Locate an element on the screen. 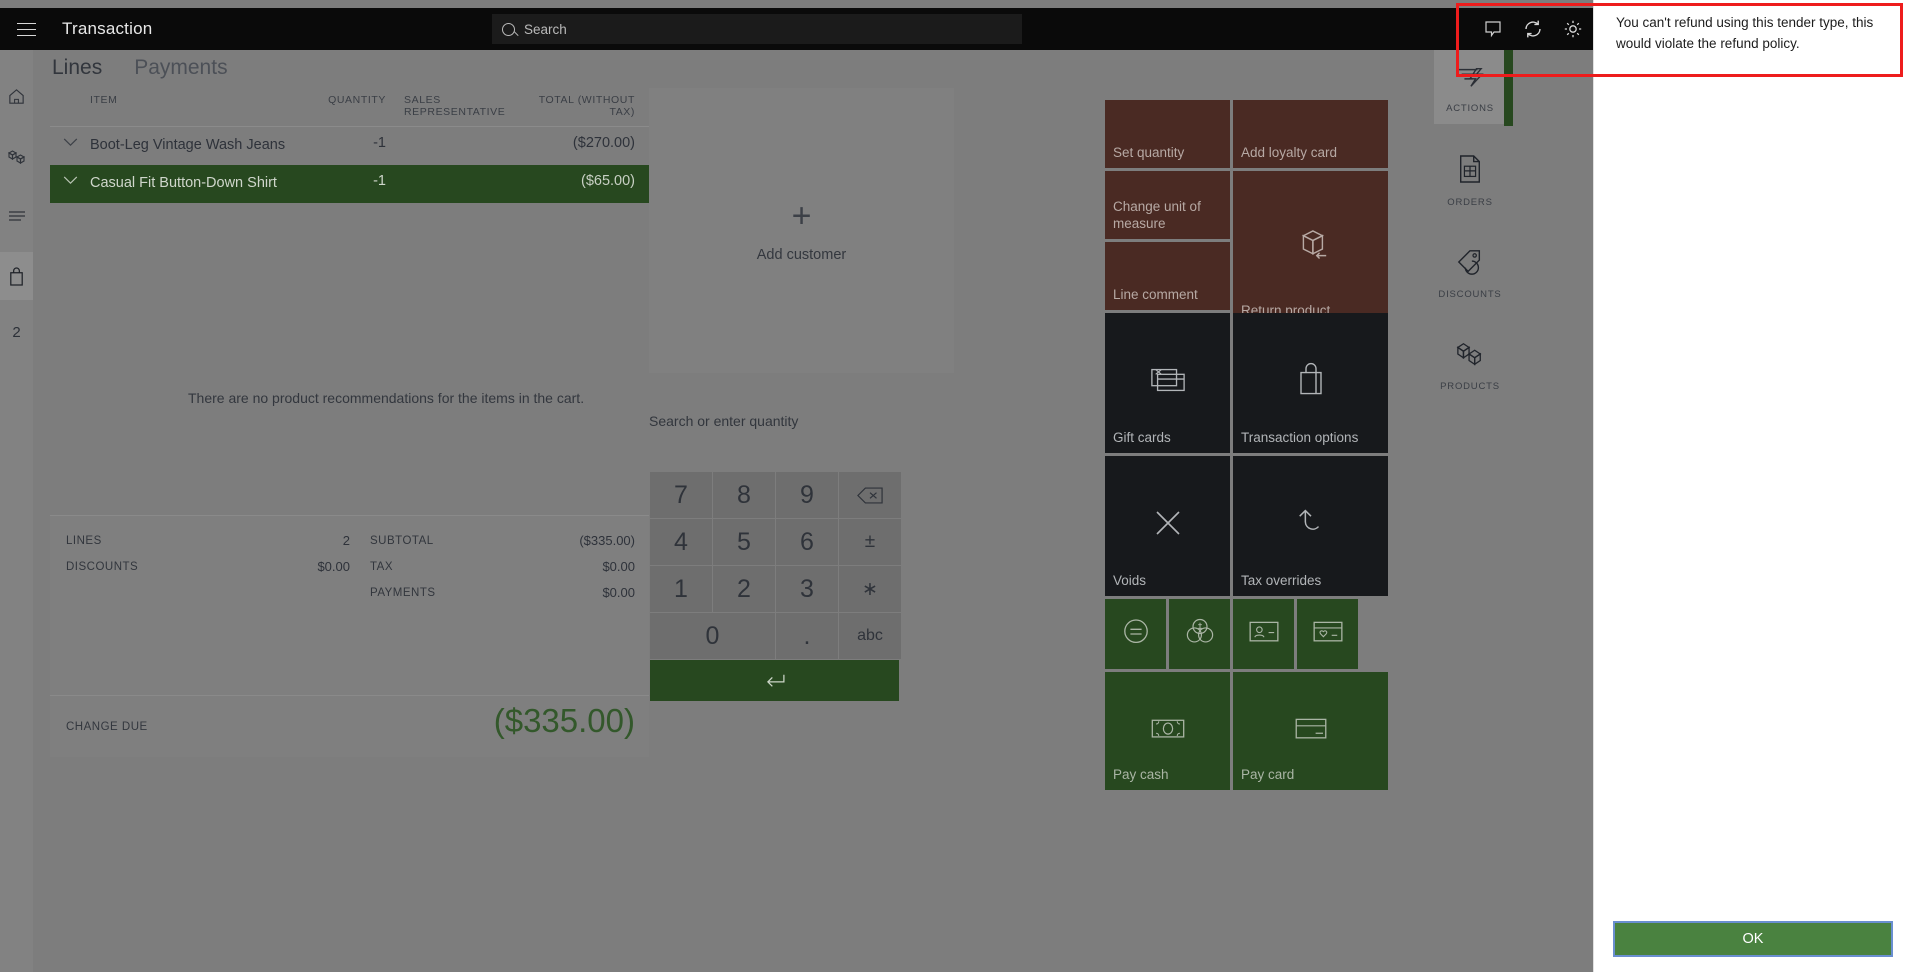 The image size is (1910, 972). tile-pay-cash: Pay cash is located at coordinates (1167, 731).